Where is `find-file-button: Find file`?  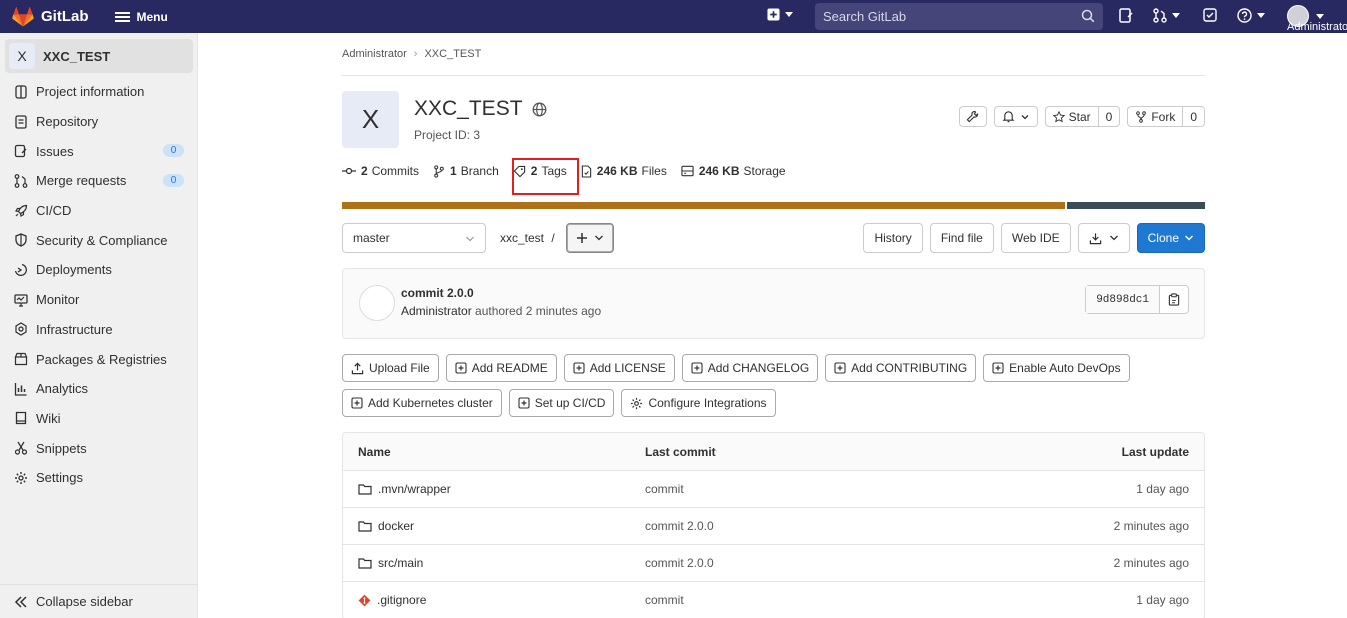
find-file-button: Find file is located at coordinates (961, 238).